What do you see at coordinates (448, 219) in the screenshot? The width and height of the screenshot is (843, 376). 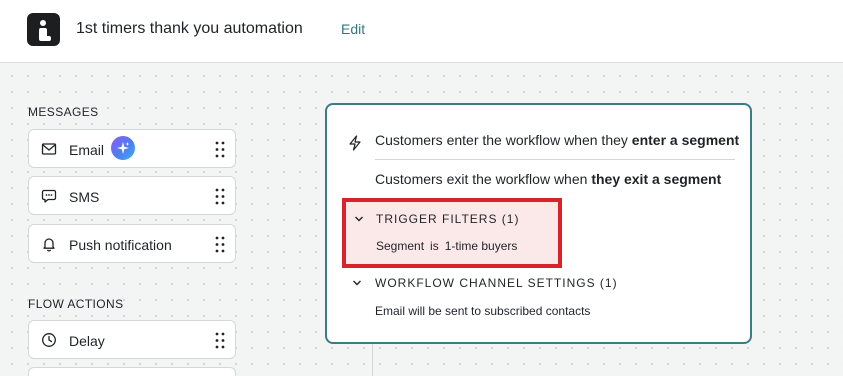 I see `trigger-filters-heading: TRIGGER FILTERS (1)` at bounding box center [448, 219].